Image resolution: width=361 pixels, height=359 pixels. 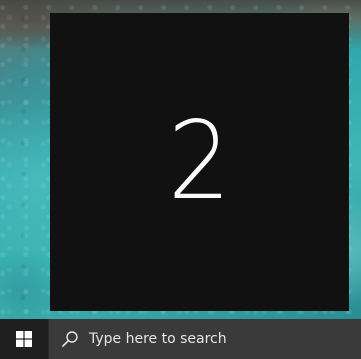 What do you see at coordinates (158, 339) in the screenshot?
I see `search-placeholder: Type here to search` at bounding box center [158, 339].